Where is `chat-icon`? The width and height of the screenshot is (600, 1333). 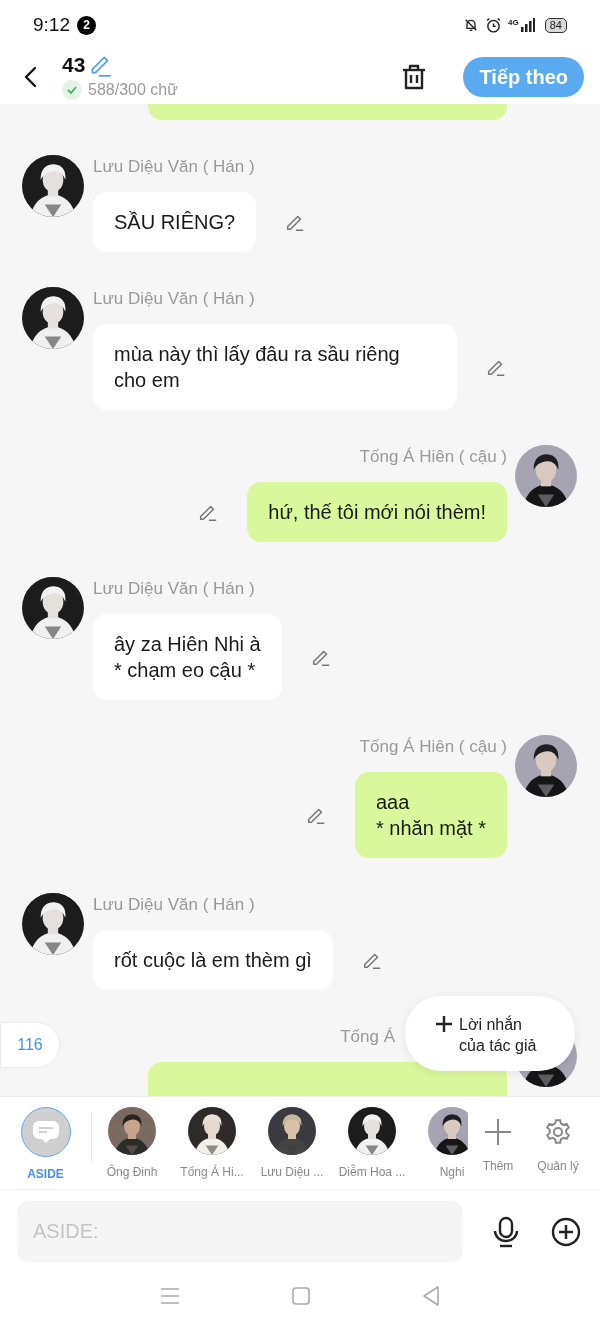
chat-icon is located at coordinates (45, 1132).